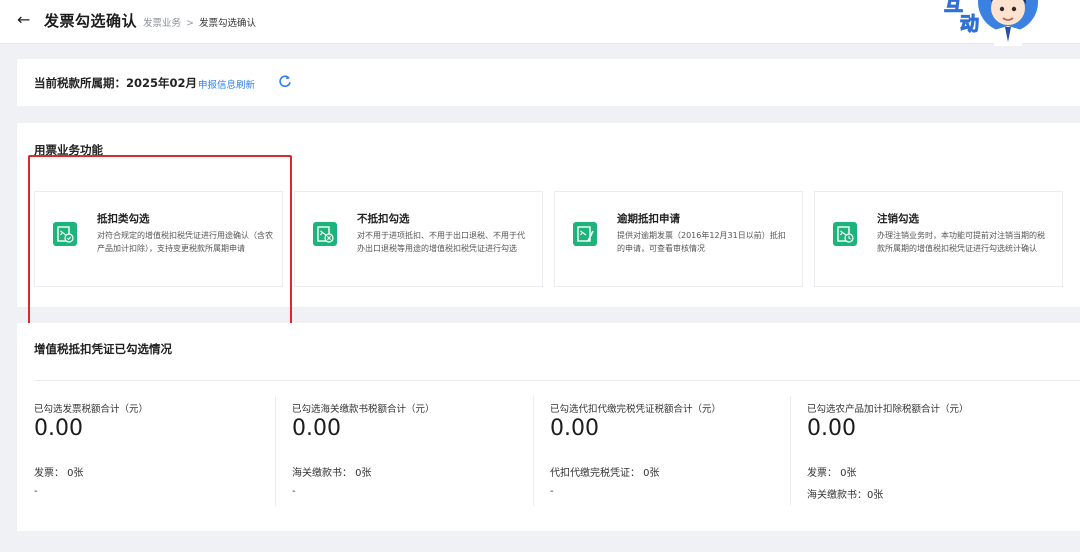 The image size is (1080, 552). What do you see at coordinates (285, 81) in the screenshot?
I see `refresh-icon` at bounding box center [285, 81].